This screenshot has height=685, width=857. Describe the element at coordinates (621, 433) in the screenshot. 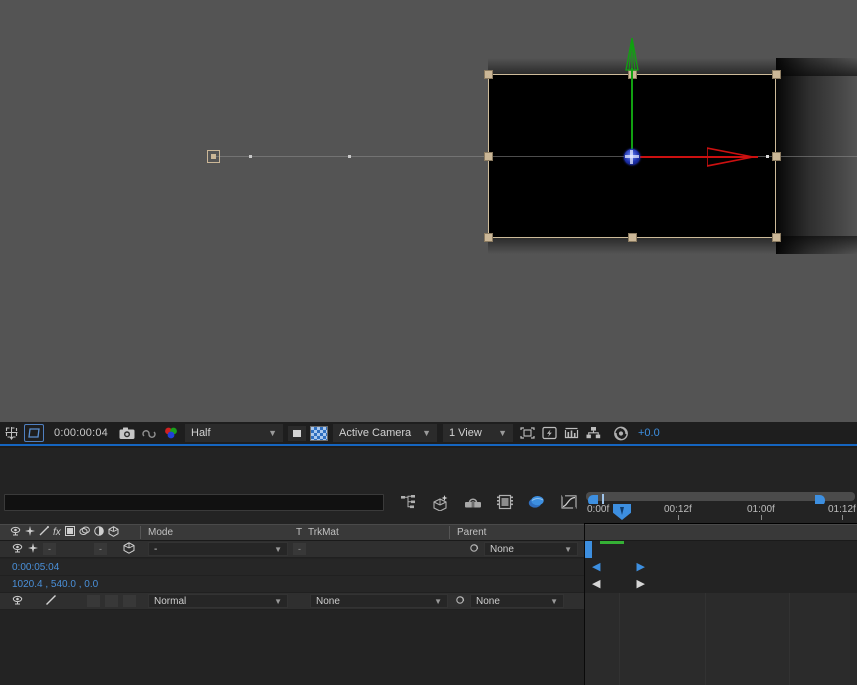

I see `reset-exposure-icon` at that location.